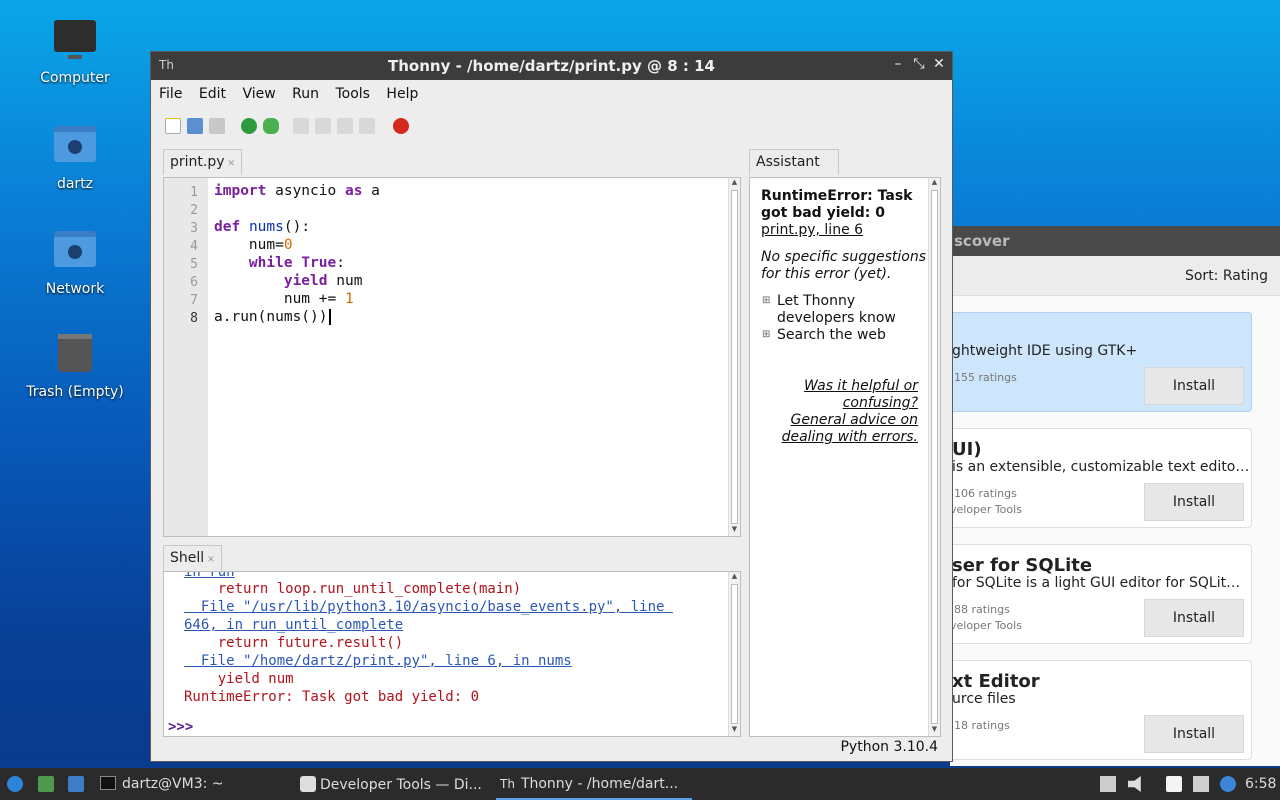 This screenshot has width=1280, height=800. I want to click on helpful-feedback-link: confusing?, so click(880, 403).